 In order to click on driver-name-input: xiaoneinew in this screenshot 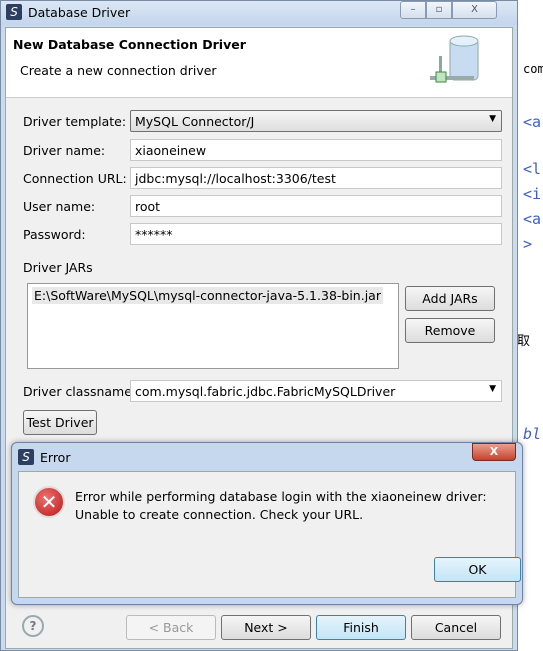, I will do `click(316, 150)`.